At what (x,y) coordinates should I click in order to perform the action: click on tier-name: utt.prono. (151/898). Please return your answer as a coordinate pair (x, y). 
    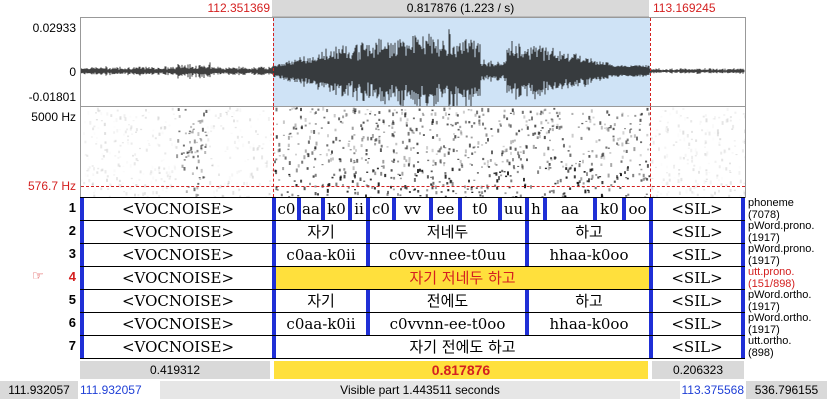
    Looking at the image, I should click on (787, 278).